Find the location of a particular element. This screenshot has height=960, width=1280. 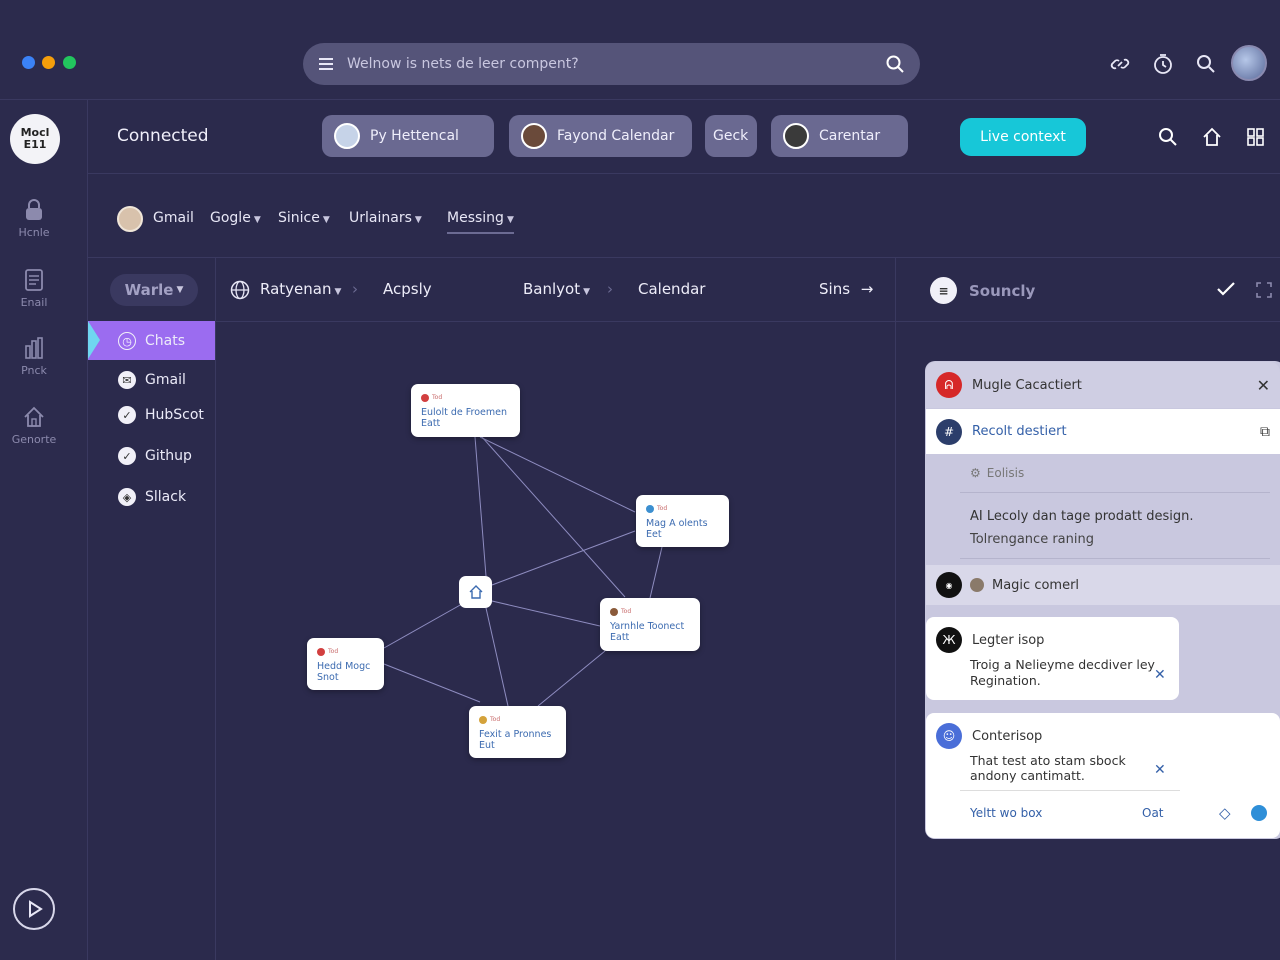

panel-title: Souncly is located at coordinates (1002, 290).